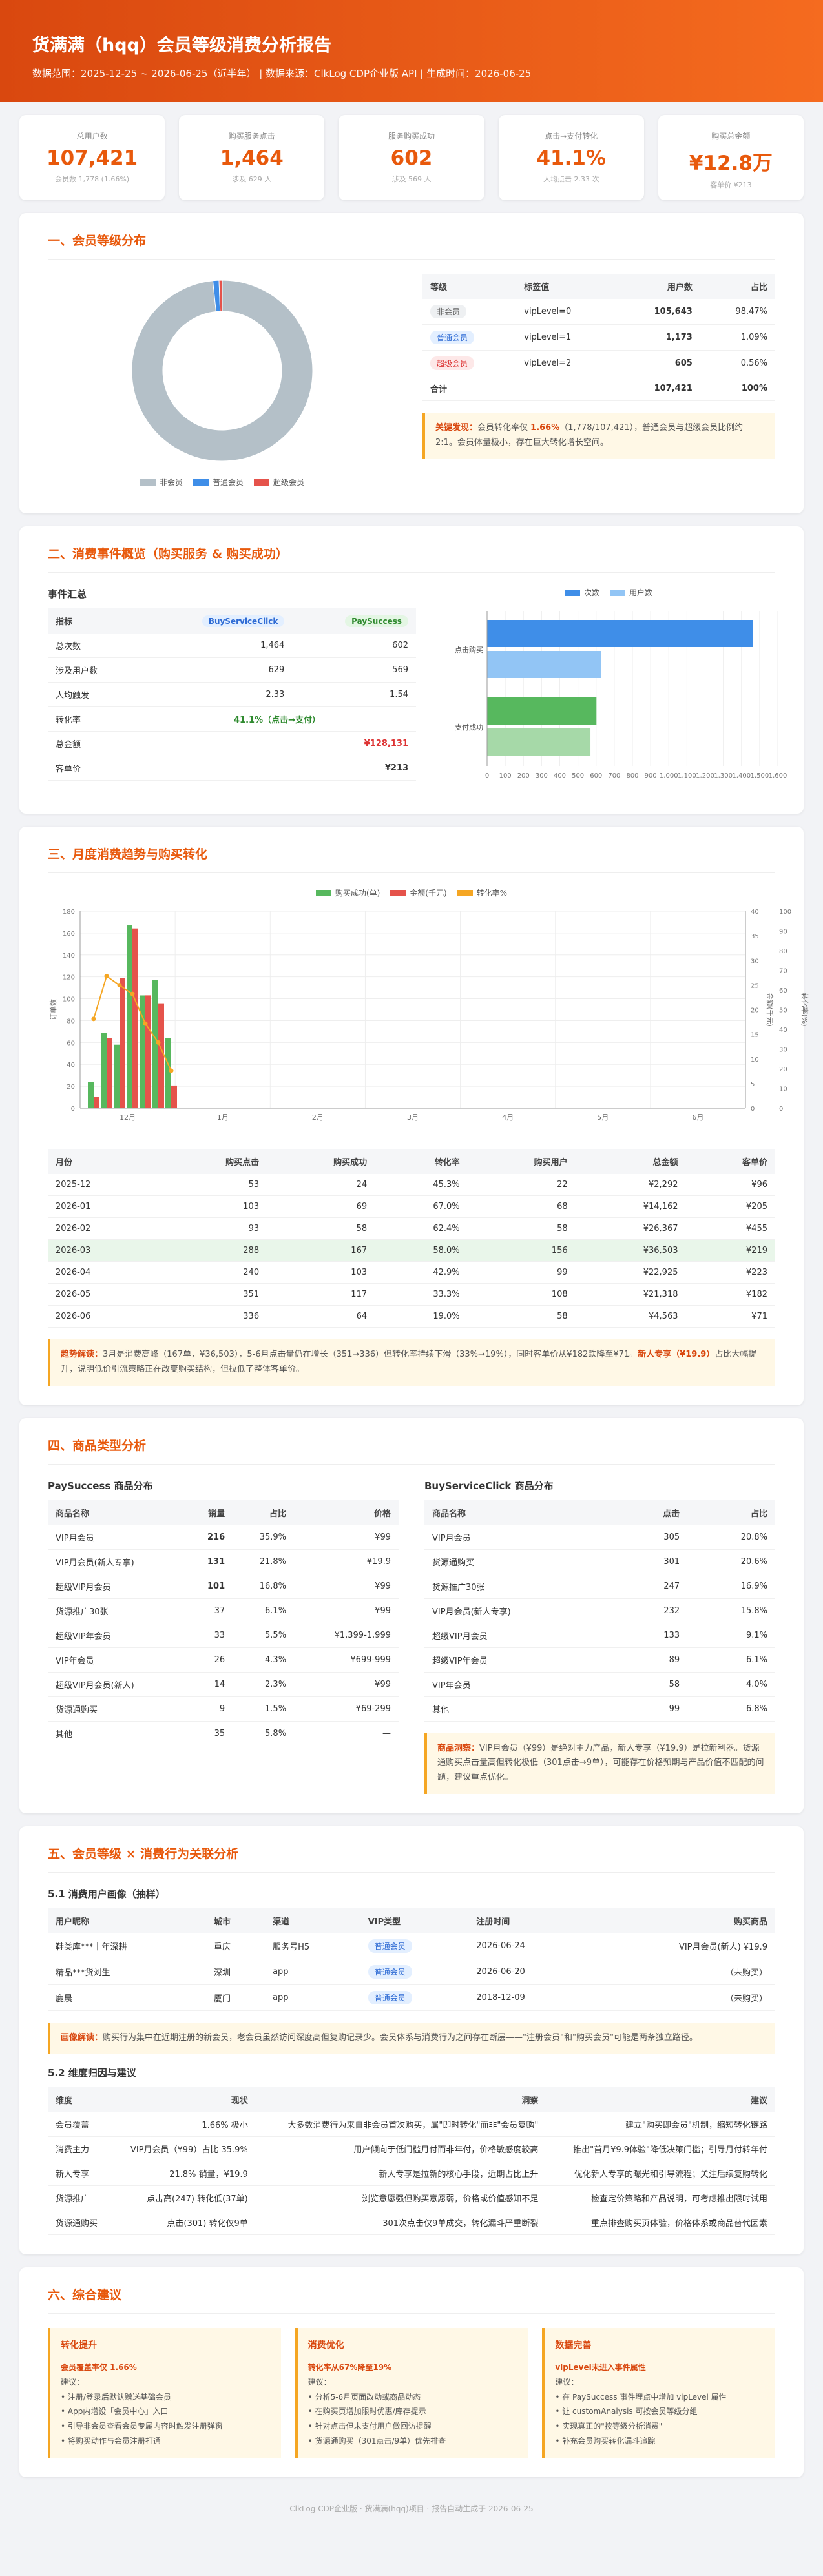 The width and height of the screenshot is (823, 2576). I want to click on kpi-card: 服务购买成功 602 涉及 569 人, so click(411, 157).